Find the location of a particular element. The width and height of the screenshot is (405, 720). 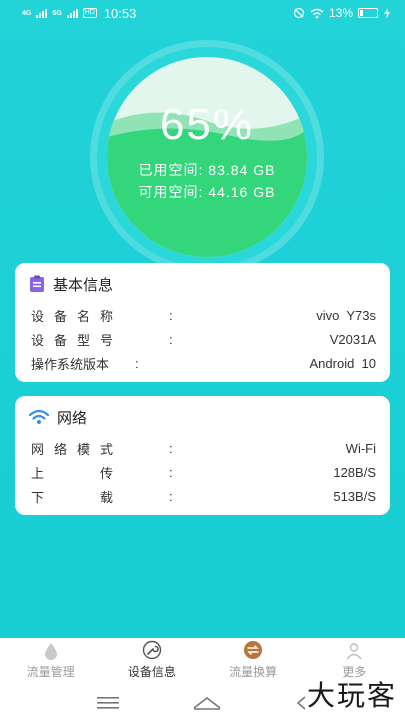

watermark-logo: 大玩客 is located at coordinates (351, 695).